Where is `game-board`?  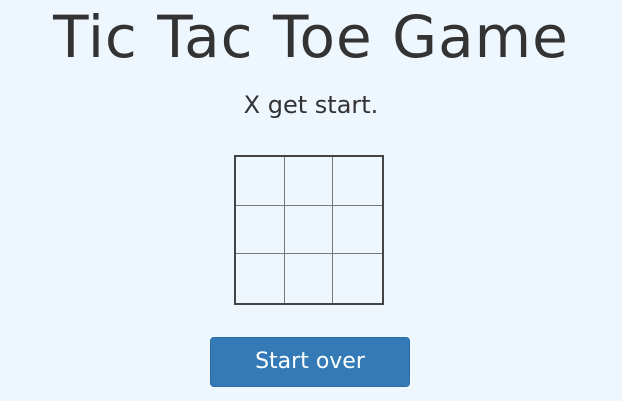
game-board is located at coordinates (309, 230).